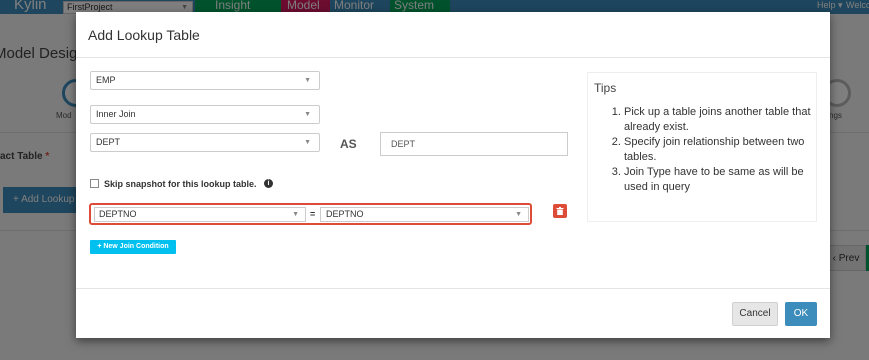 Image resolution: width=869 pixels, height=360 pixels. Describe the element at coordinates (453, 35) in the screenshot. I see `modal-header: Add Lookup Table` at that location.